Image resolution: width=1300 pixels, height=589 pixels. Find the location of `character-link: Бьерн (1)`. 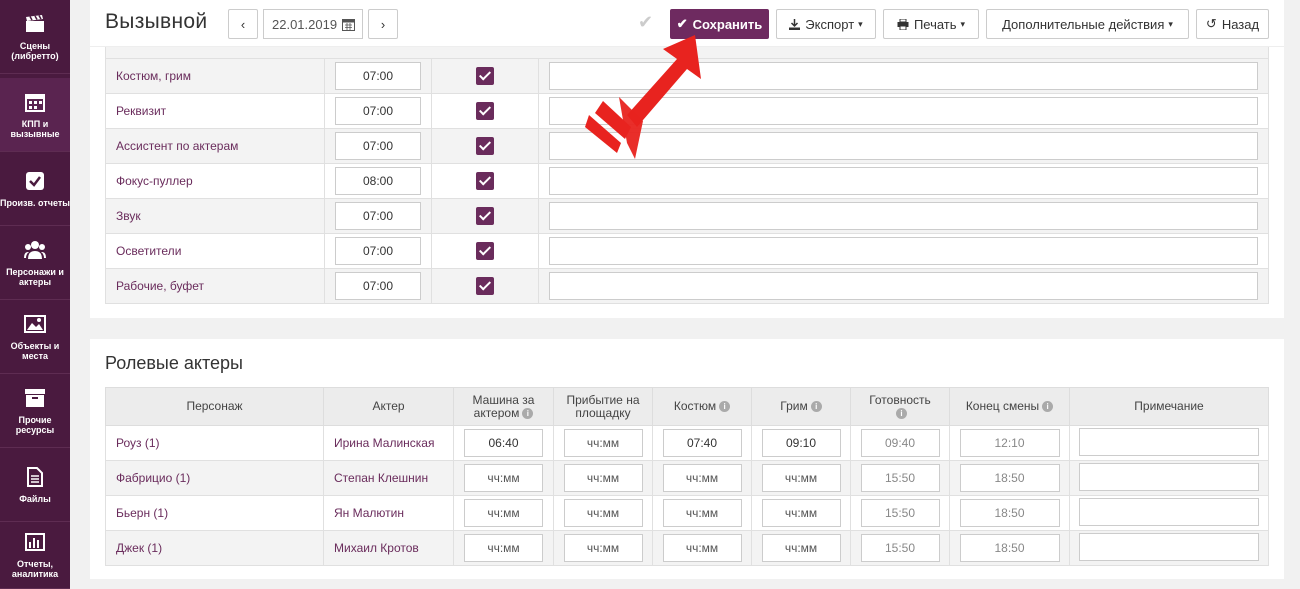

character-link: Бьерн (1) is located at coordinates (214, 513).